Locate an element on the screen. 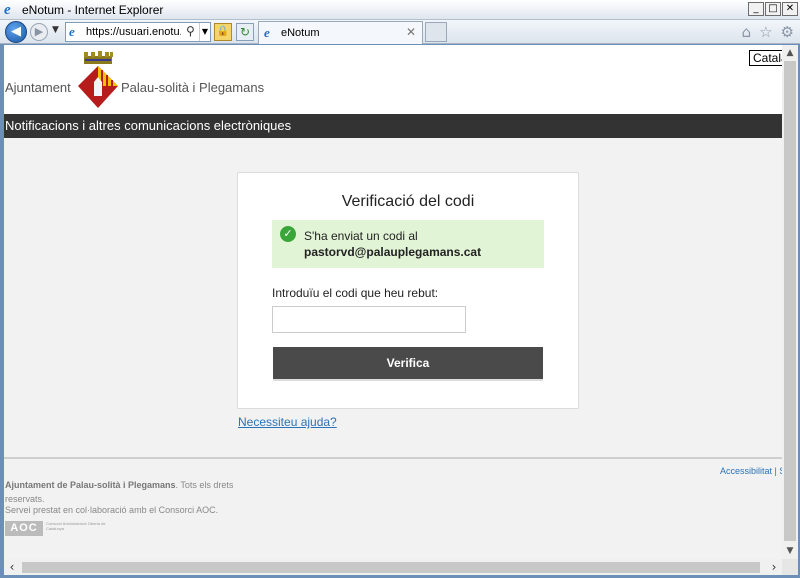  close-icon: ✕ is located at coordinates (411, 32).